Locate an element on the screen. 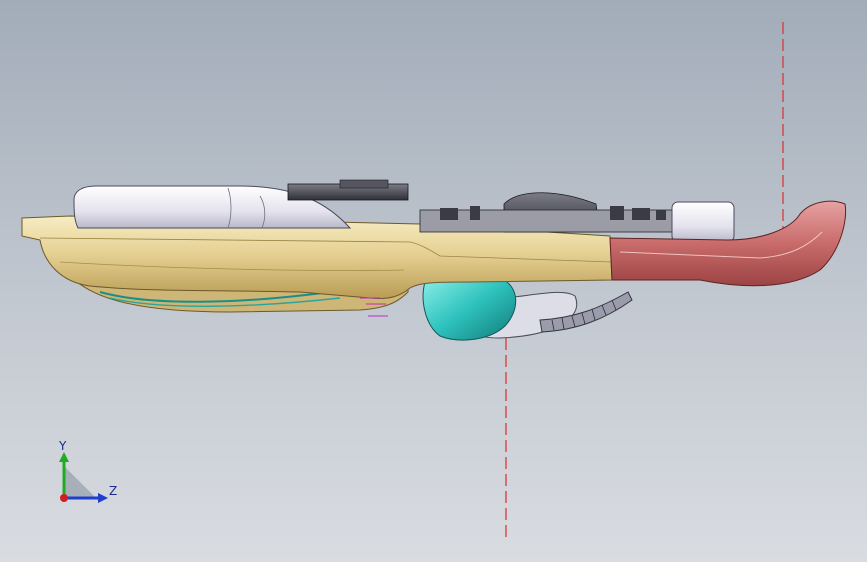 This screenshot has height=562, width=867. x-axis-dot is located at coordinates (64, 498).